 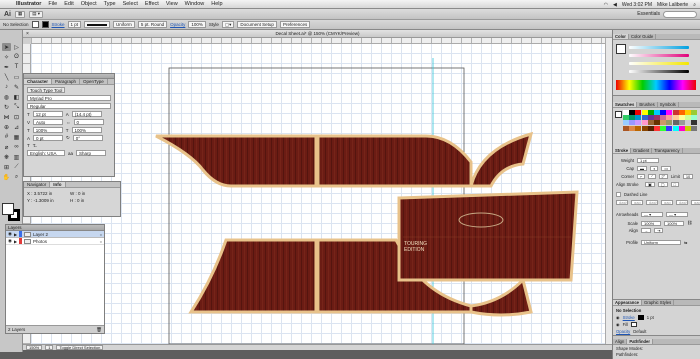 What do you see at coordinates (620, 341) in the screenshot?
I see `tab-align: Align` at bounding box center [620, 341].